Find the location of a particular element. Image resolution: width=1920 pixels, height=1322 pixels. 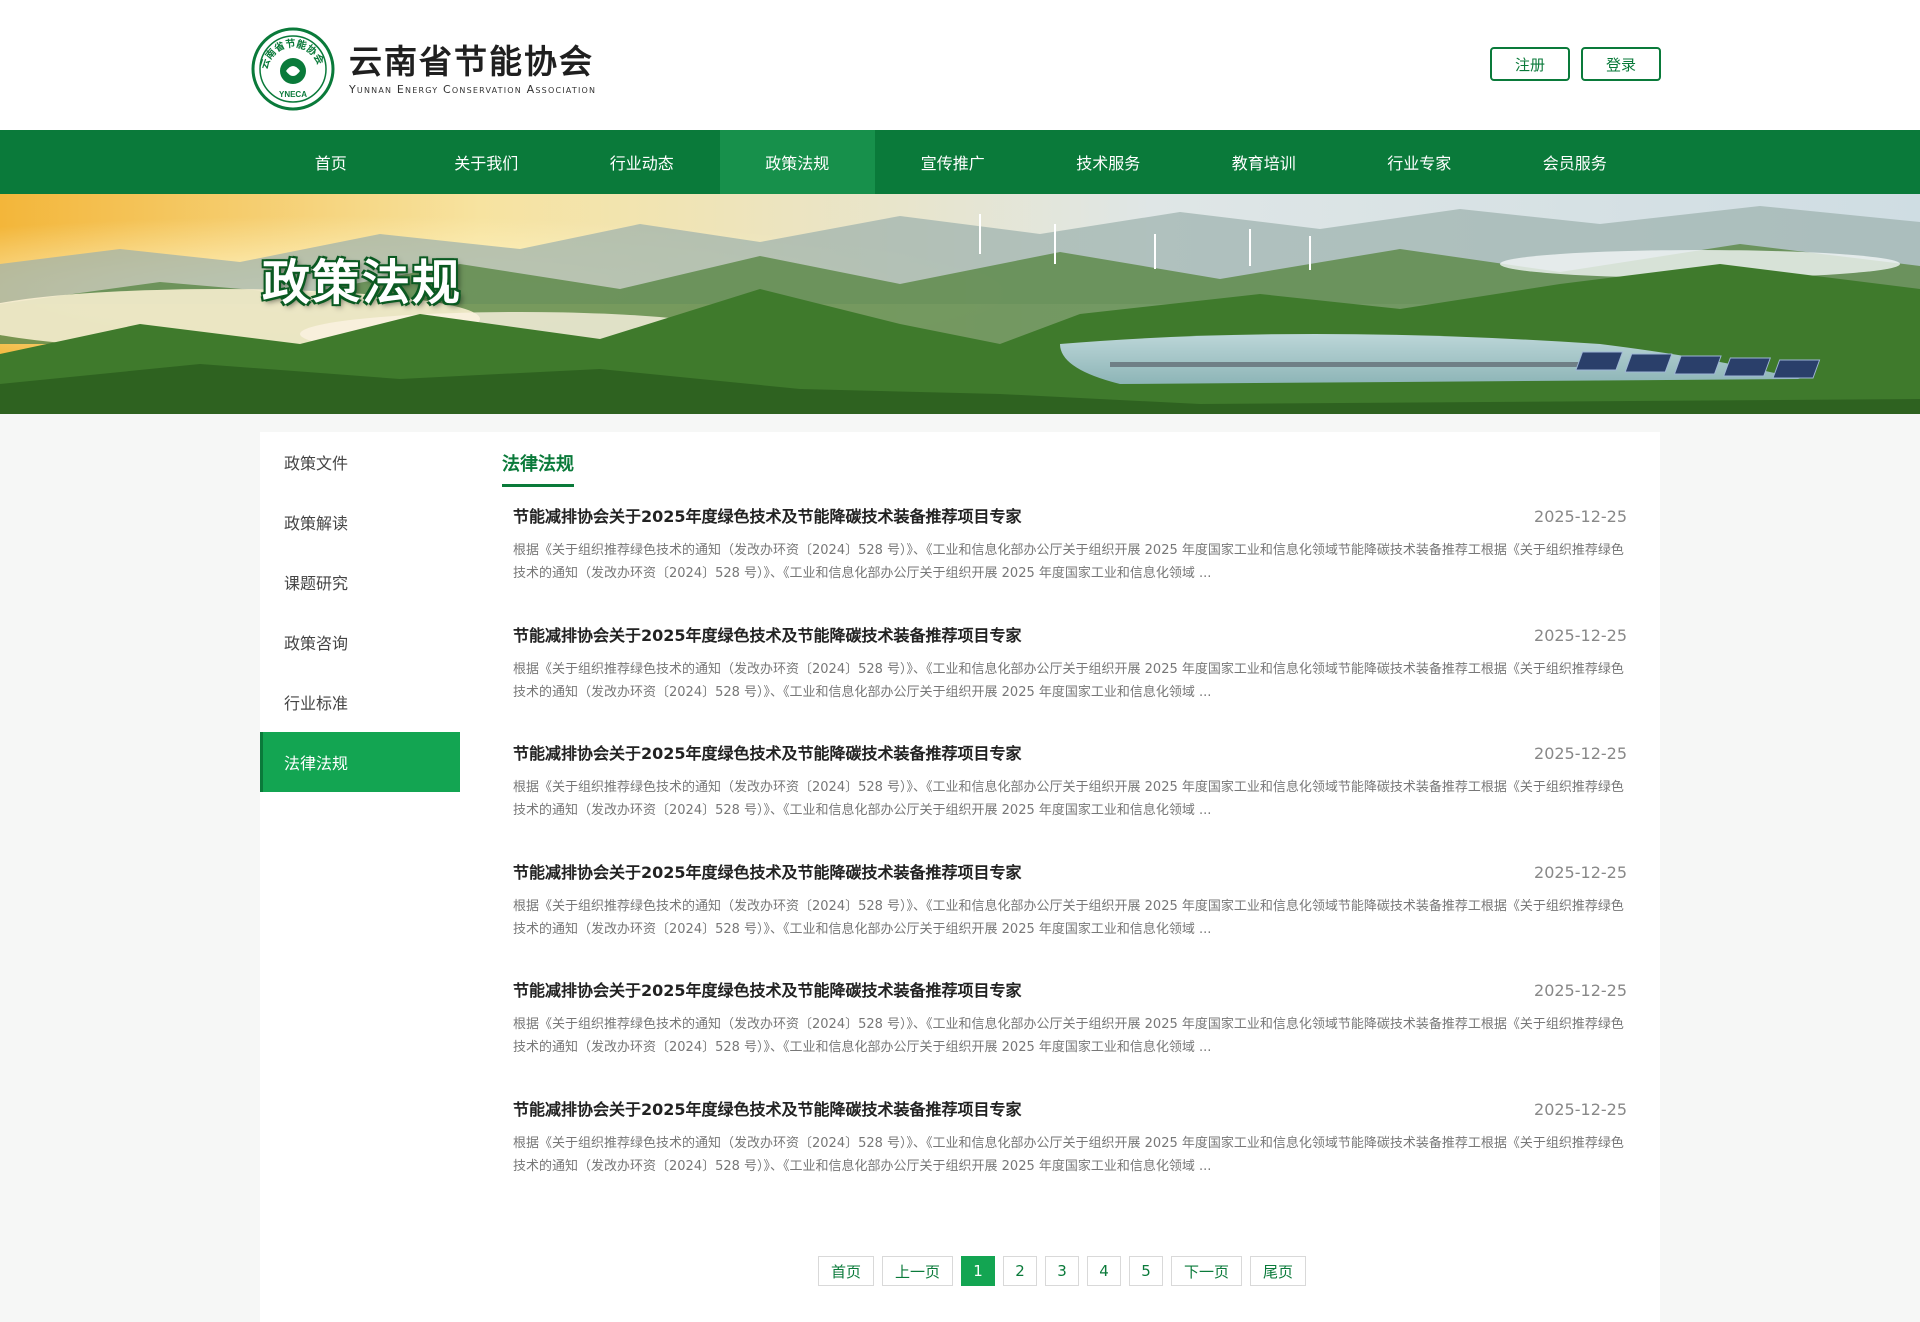

association-seal-icon: 云南省节能协会 YNECA is located at coordinates (293, 69).